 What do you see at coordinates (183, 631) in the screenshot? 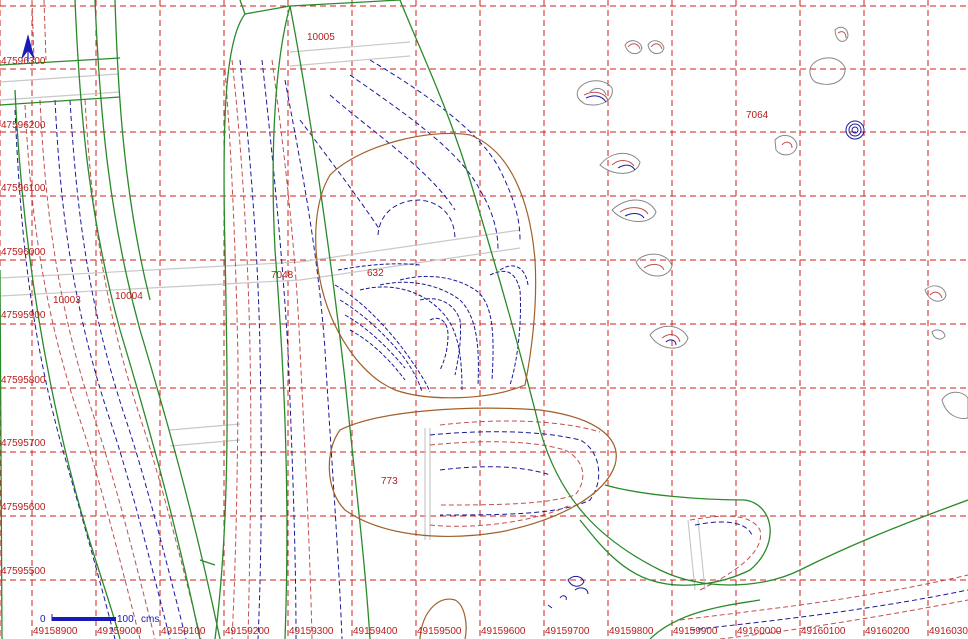
I see `x-label: 49159100` at bounding box center [183, 631].